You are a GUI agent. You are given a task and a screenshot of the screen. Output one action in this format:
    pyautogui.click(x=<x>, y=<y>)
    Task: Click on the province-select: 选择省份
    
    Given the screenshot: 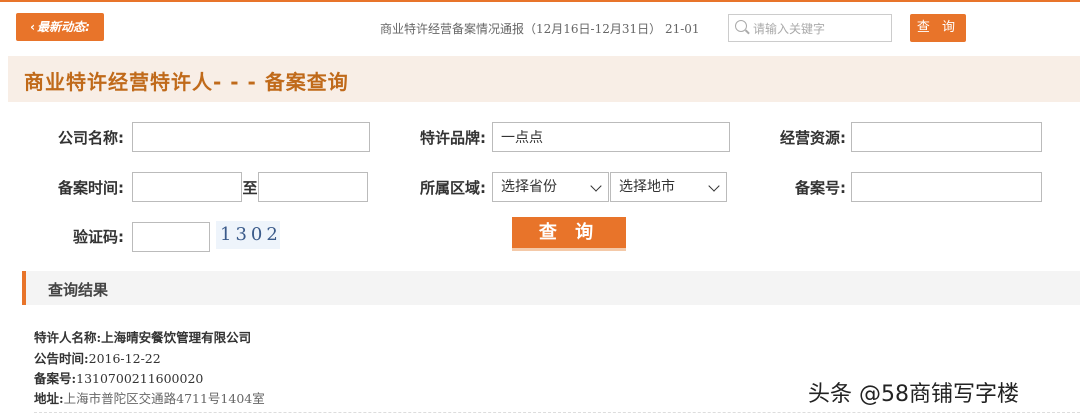 What is the action you would take?
    pyautogui.click(x=550, y=187)
    